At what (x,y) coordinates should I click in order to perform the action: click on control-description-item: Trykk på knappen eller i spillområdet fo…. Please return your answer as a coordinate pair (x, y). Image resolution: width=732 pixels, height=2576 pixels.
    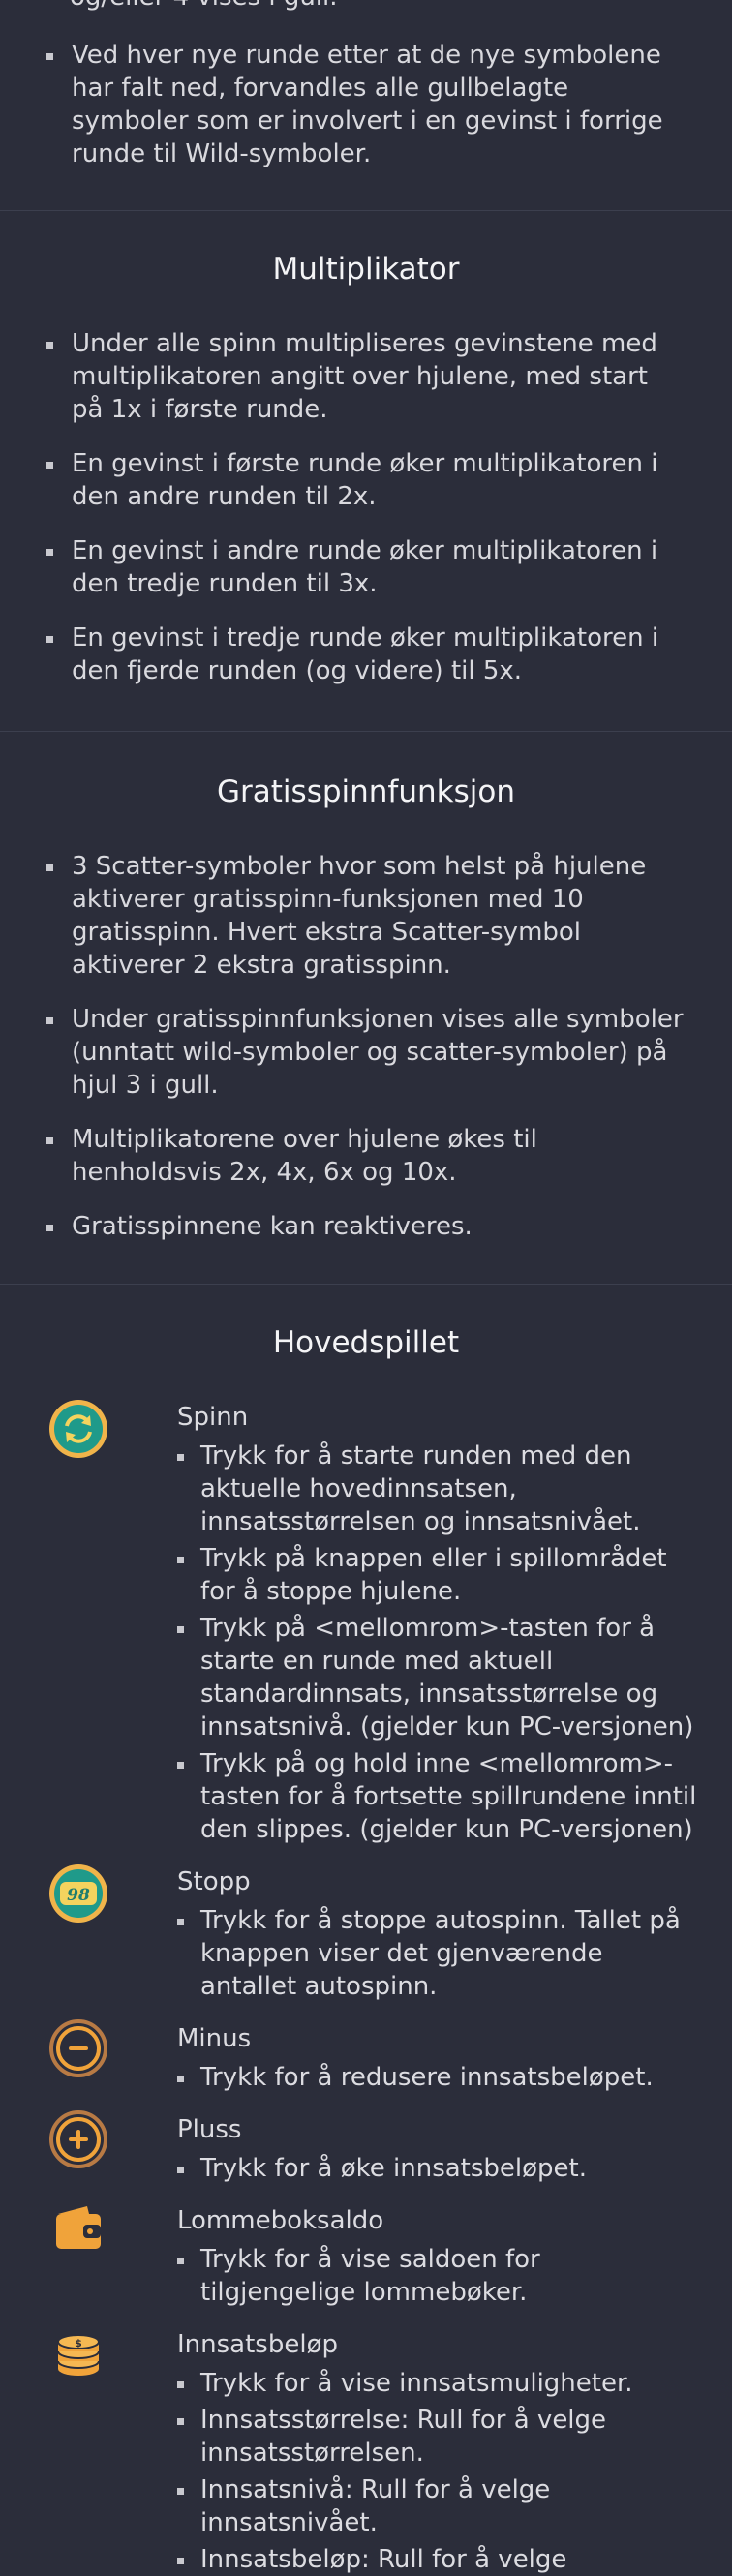
    Looking at the image, I should click on (437, 1575).